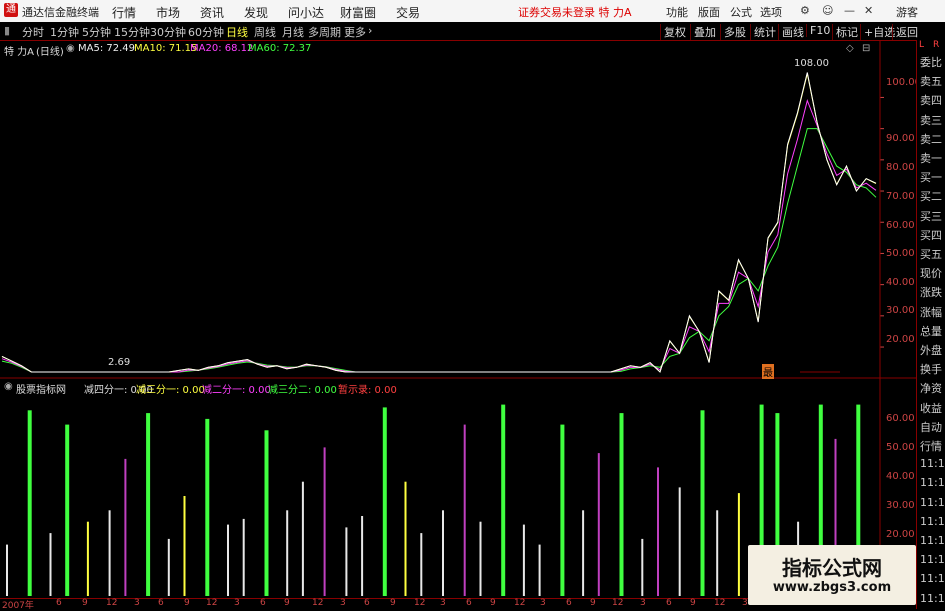 This screenshot has height=611, width=945. Describe the element at coordinates (900, 253) in the screenshot. I see `price-tick: 50.00` at that location.